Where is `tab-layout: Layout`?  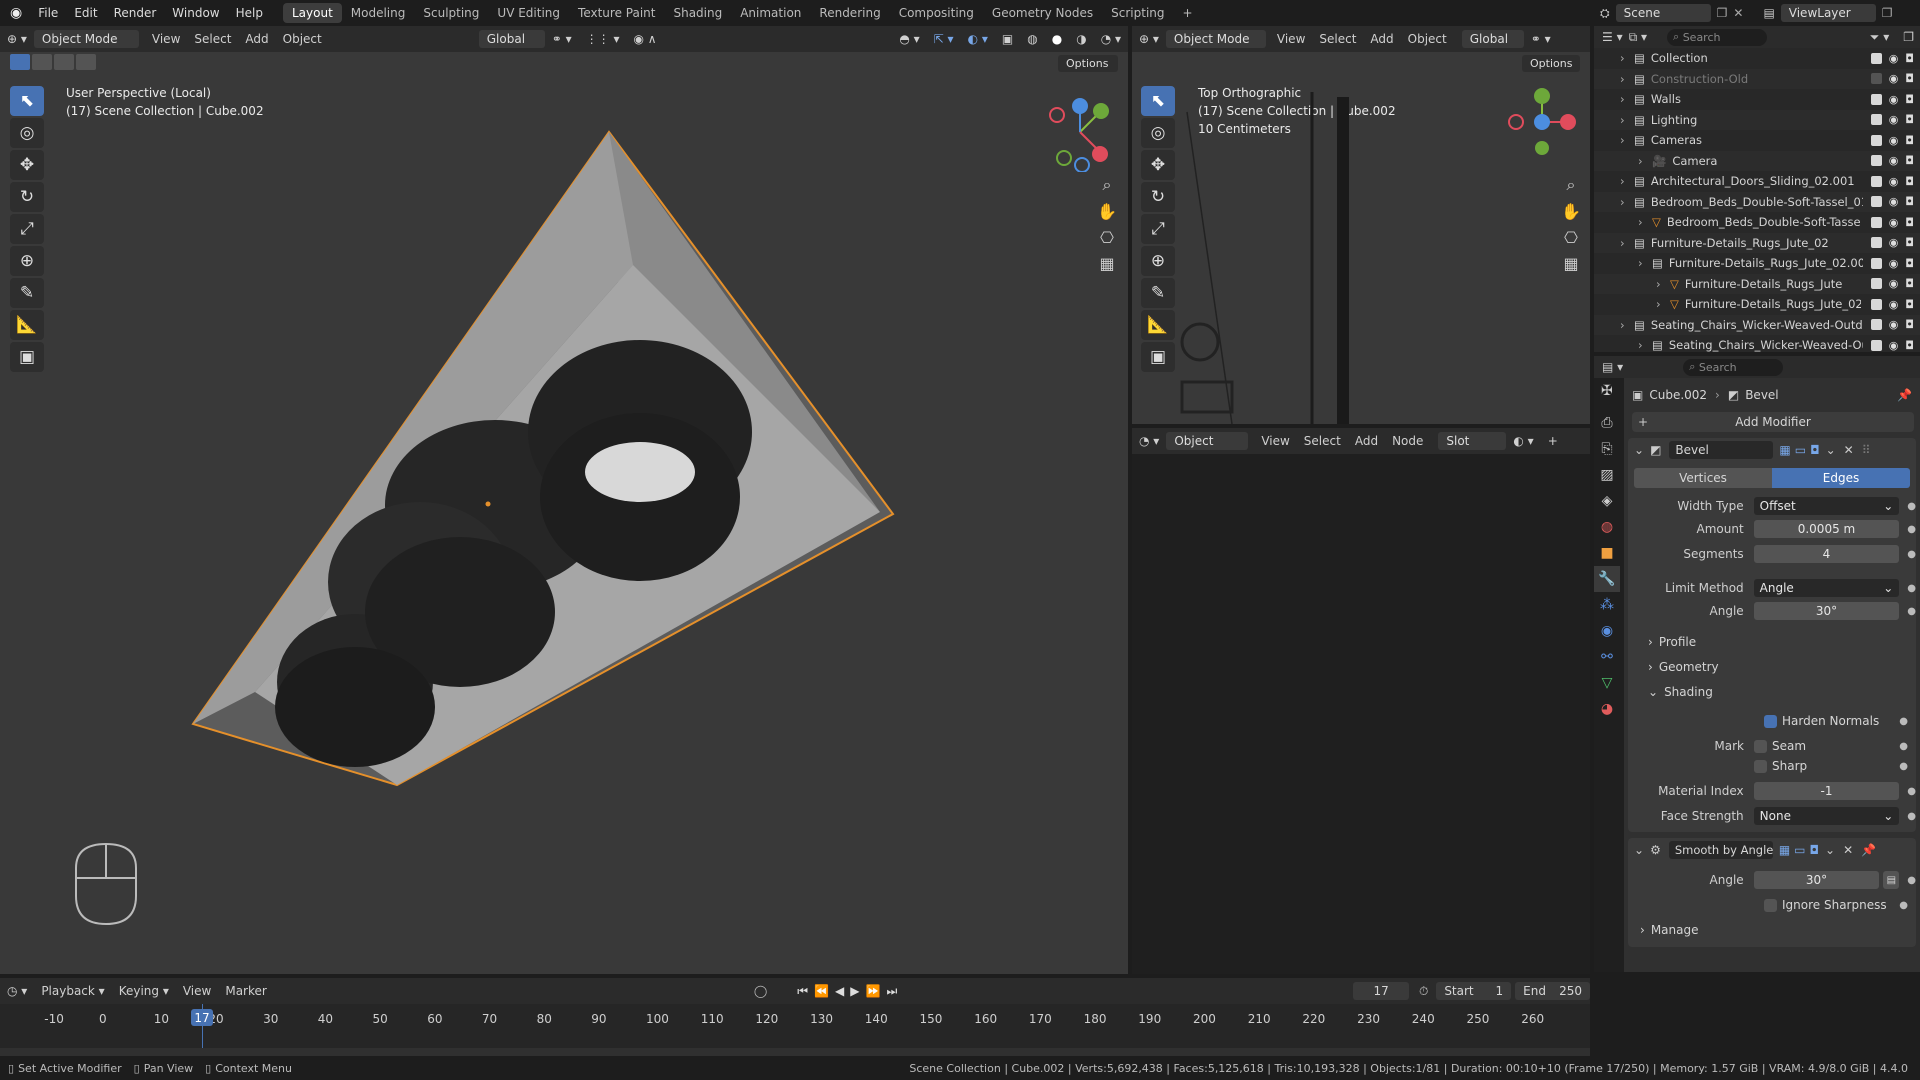
tab-layout: Layout is located at coordinates (312, 13).